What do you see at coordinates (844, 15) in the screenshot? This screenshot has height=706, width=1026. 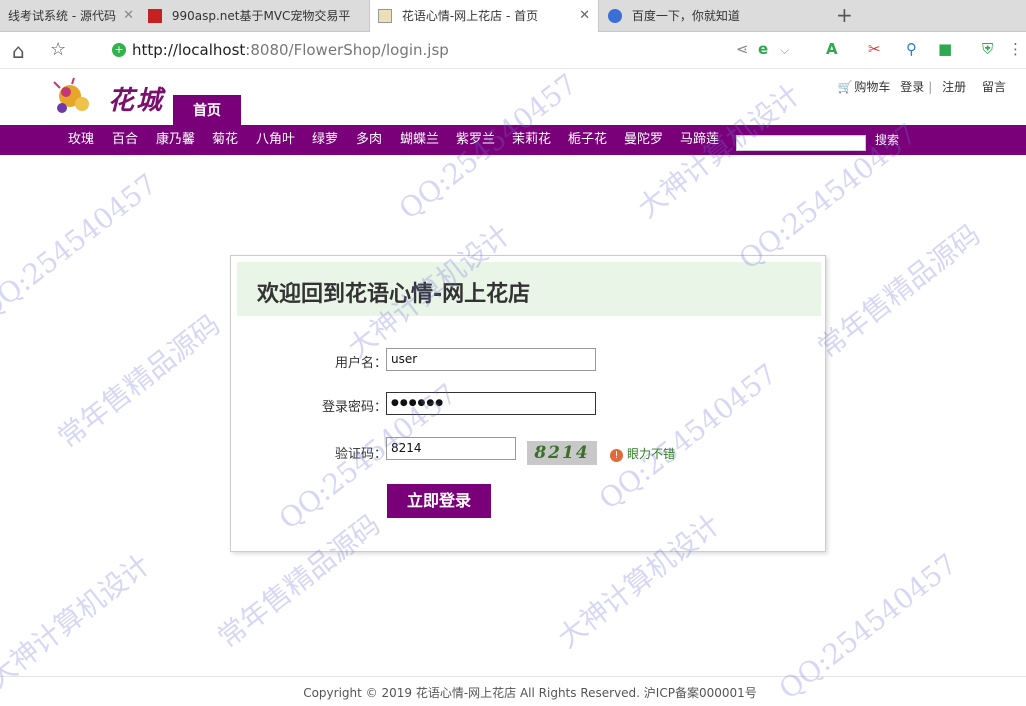 I see `plus-icon: +` at bounding box center [844, 15].